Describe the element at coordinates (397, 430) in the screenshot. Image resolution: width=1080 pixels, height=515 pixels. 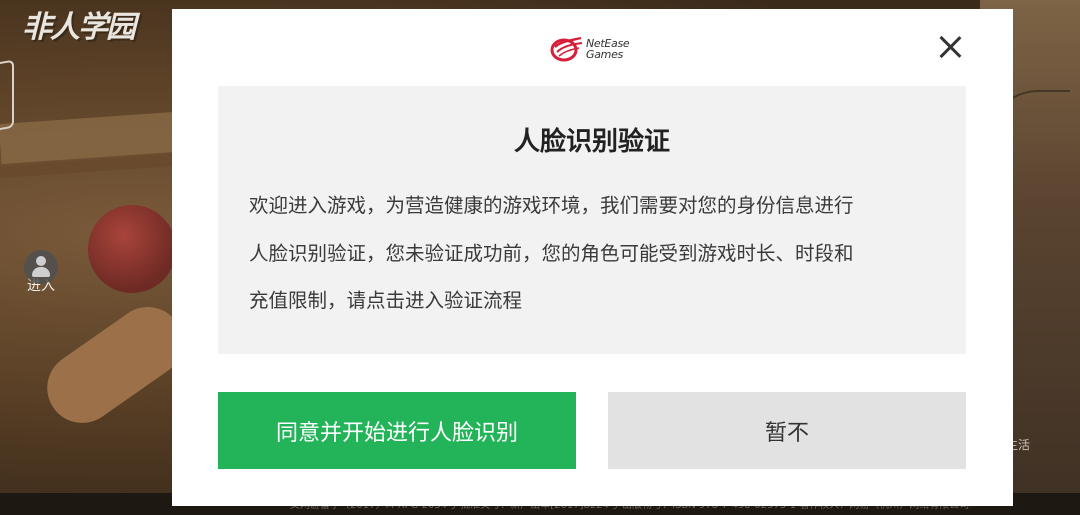
I see `agree-start-face-recognition-button: 同意并开始进行人脸识别` at that location.